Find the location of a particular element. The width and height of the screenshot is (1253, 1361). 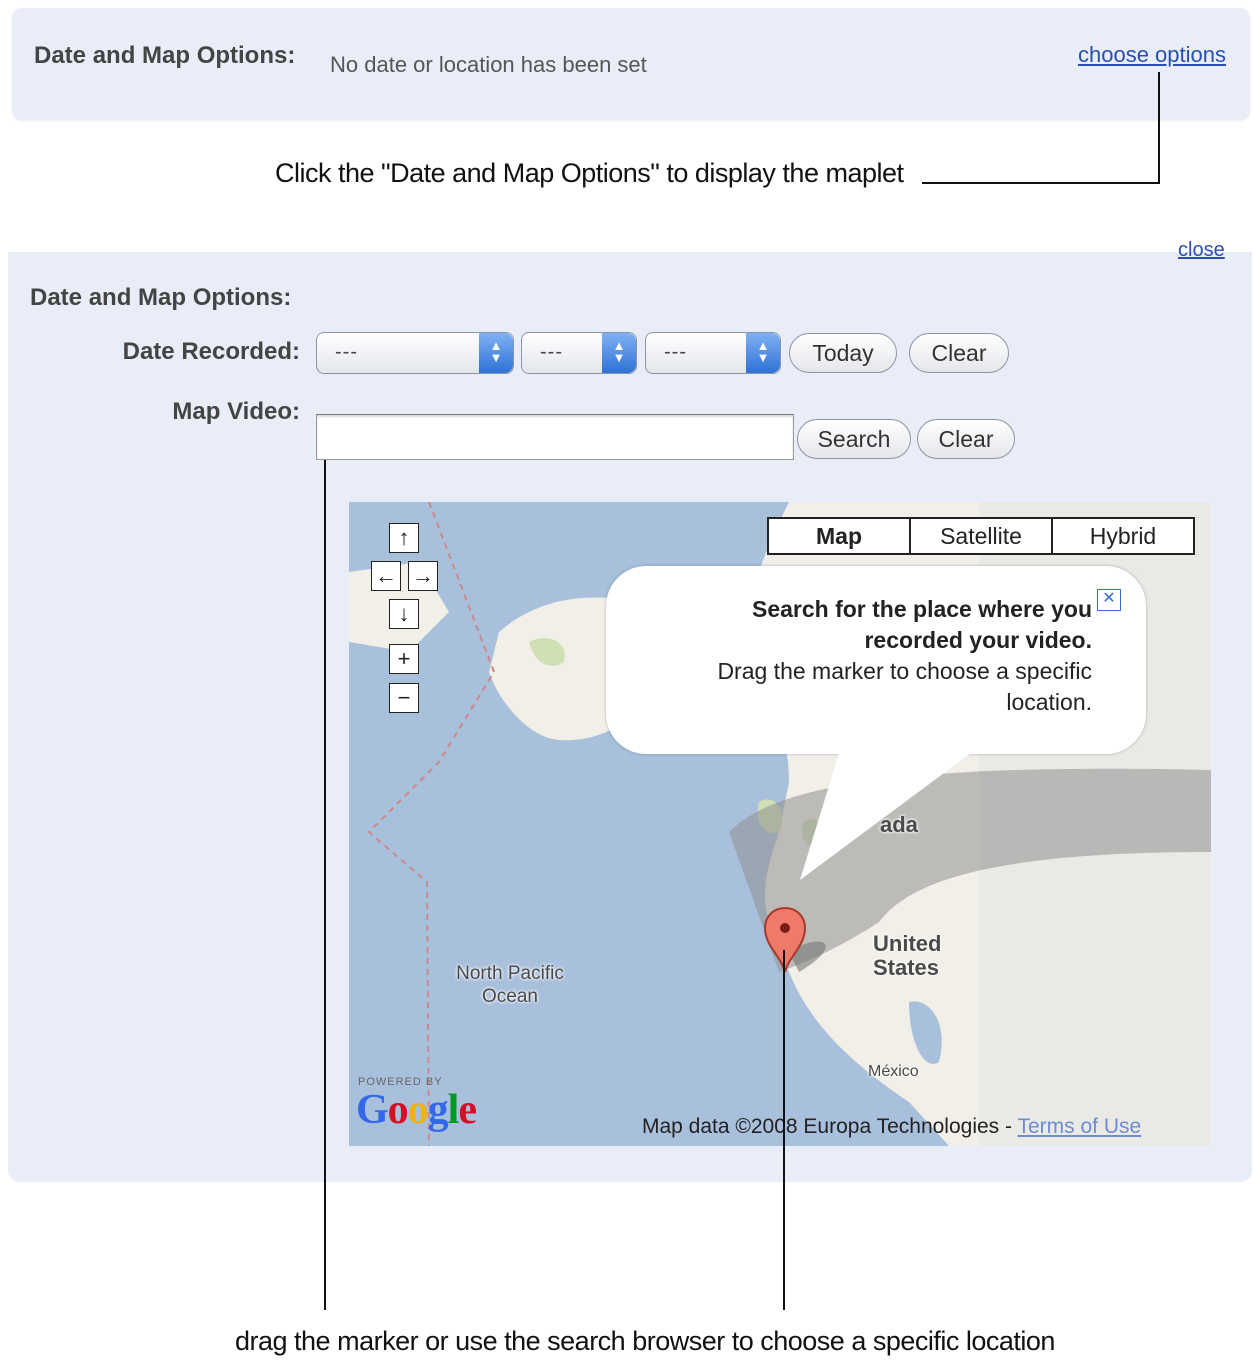

bubble-line: location. is located at coordinates (1049, 702).